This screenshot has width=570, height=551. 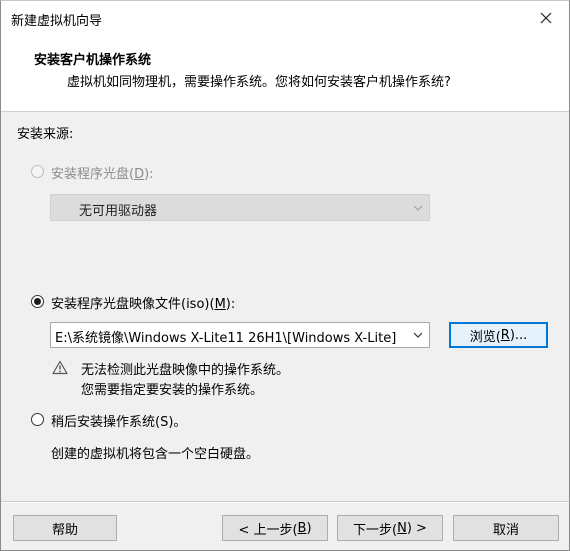 What do you see at coordinates (275, 528) in the screenshot?
I see `back-button: < 上一步(B)` at bounding box center [275, 528].